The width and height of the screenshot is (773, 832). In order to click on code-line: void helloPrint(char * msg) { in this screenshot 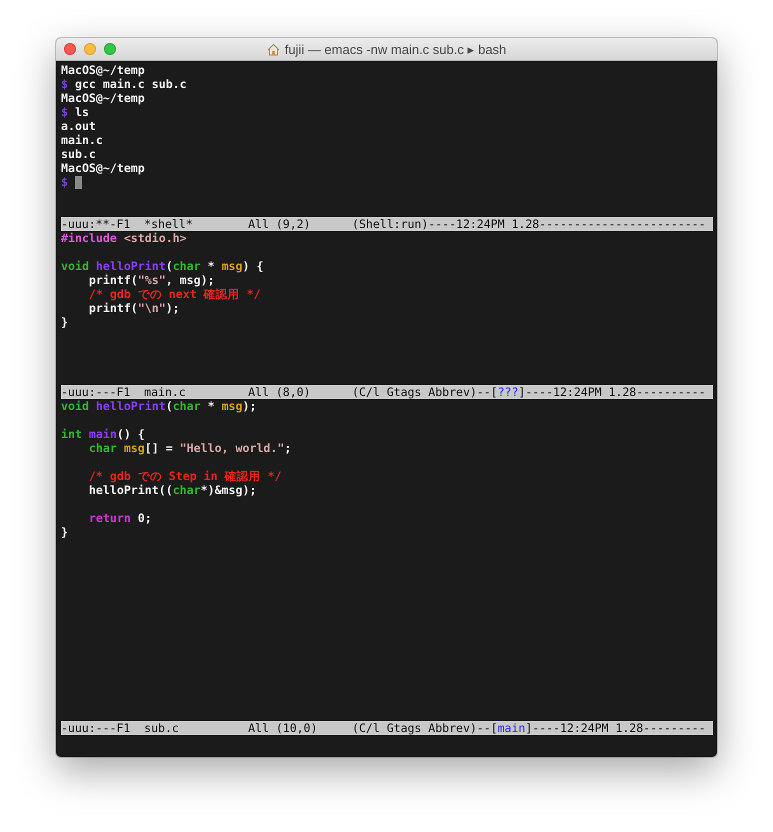, I will do `click(162, 266)`.